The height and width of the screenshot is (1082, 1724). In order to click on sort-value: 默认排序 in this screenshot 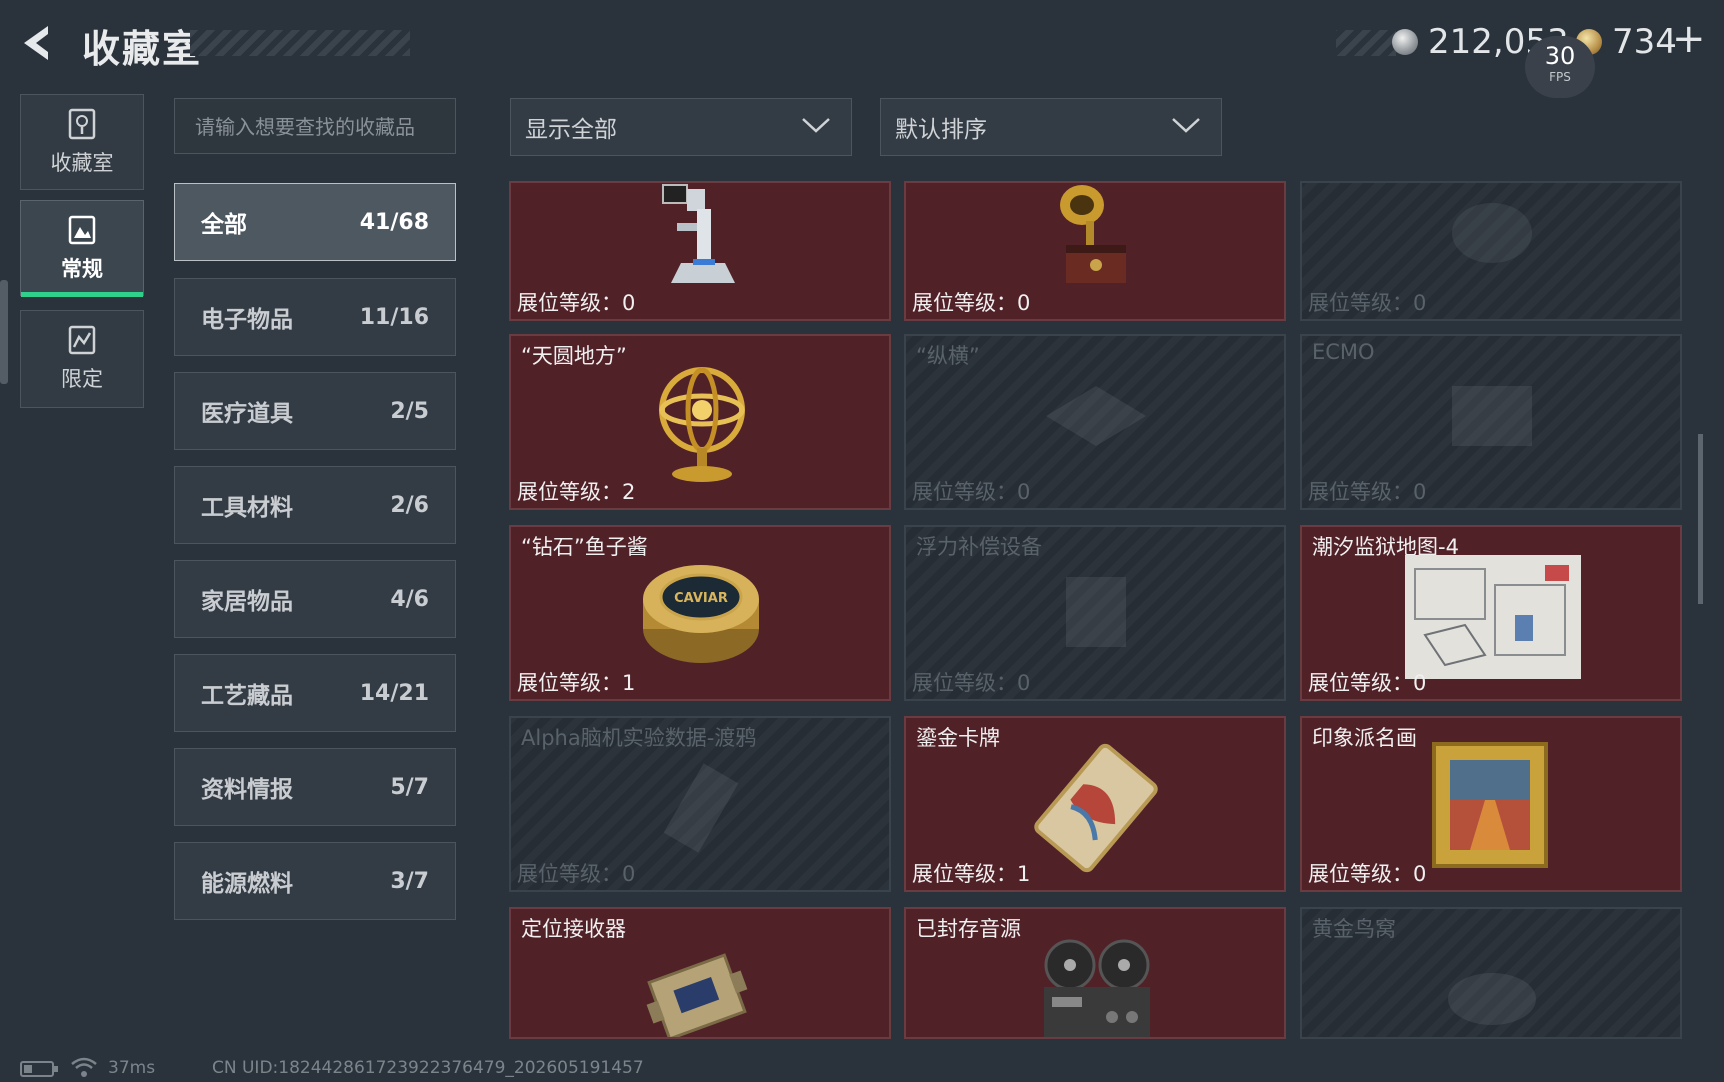, I will do `click(941, 130)`.